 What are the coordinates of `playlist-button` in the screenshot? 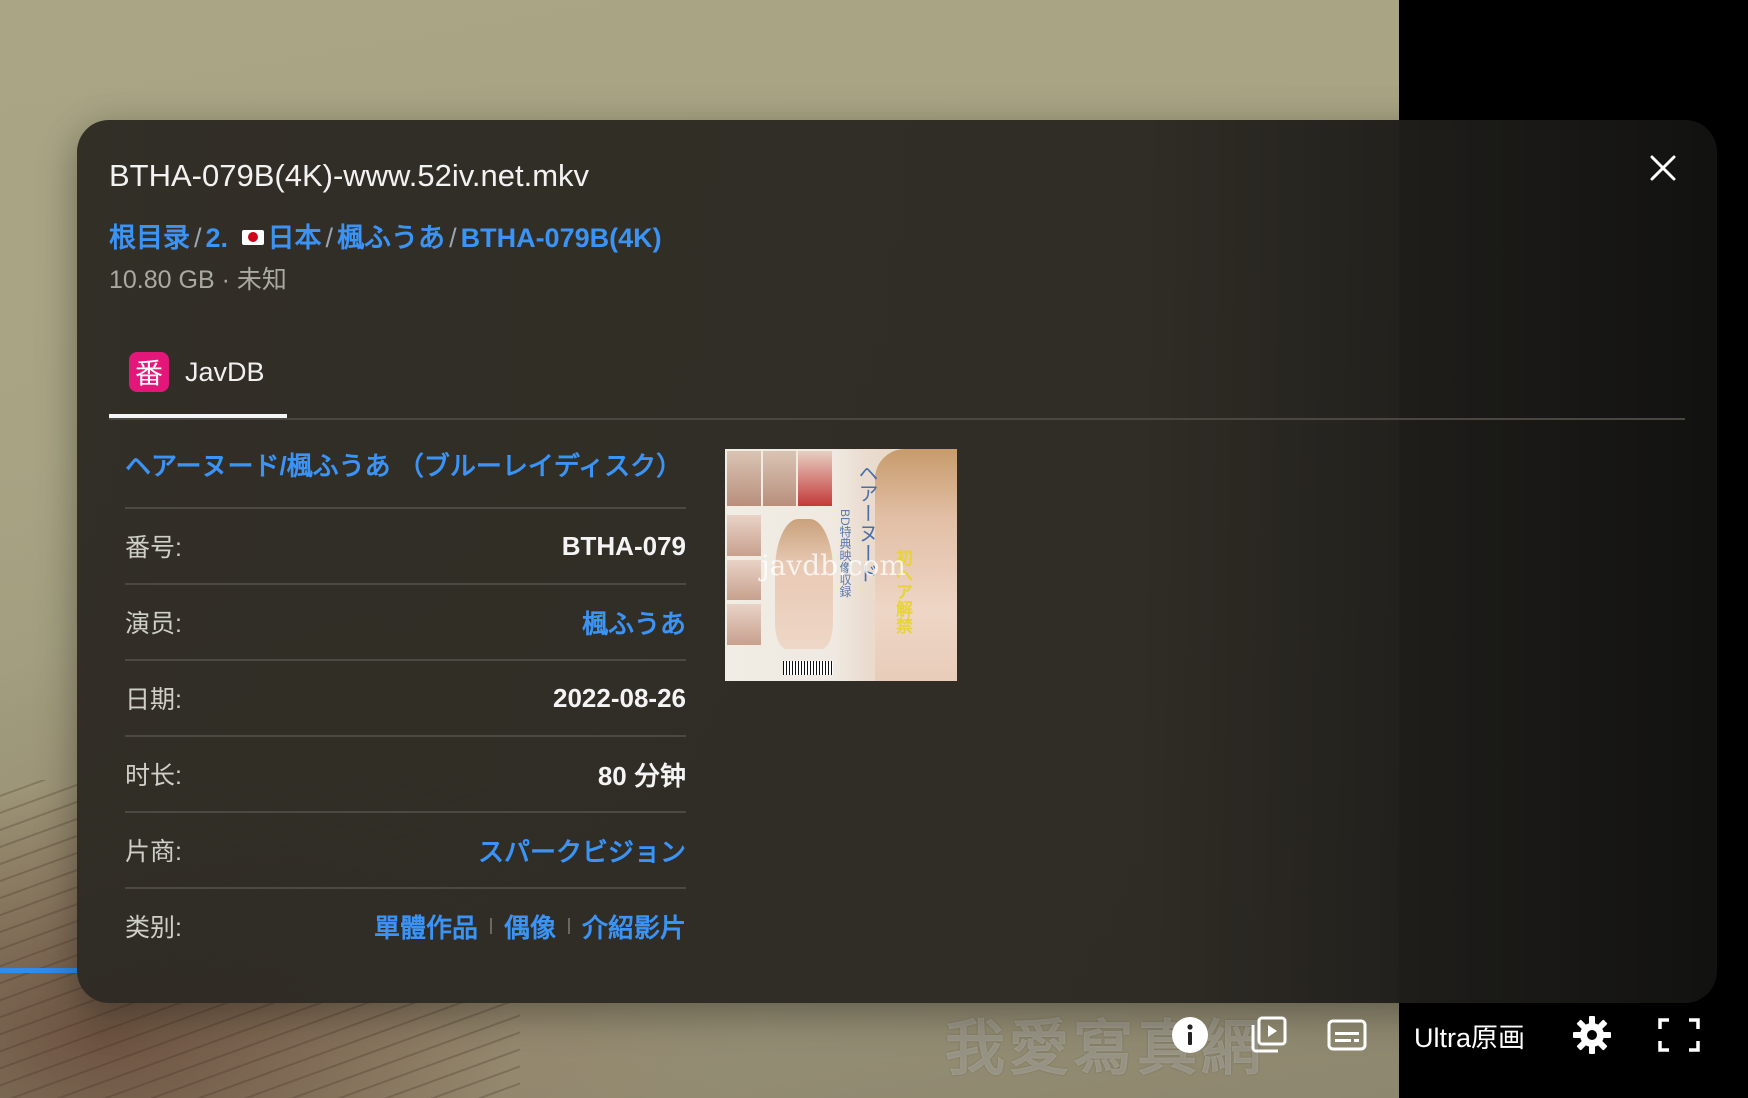 It's located at (1269, 1035).